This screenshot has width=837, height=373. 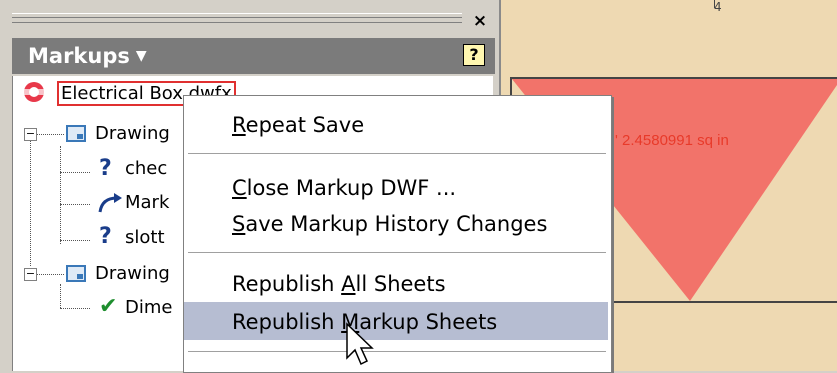 I want to click on panel-title-dropdown: Markups ▼, so click(x=87, y=56).